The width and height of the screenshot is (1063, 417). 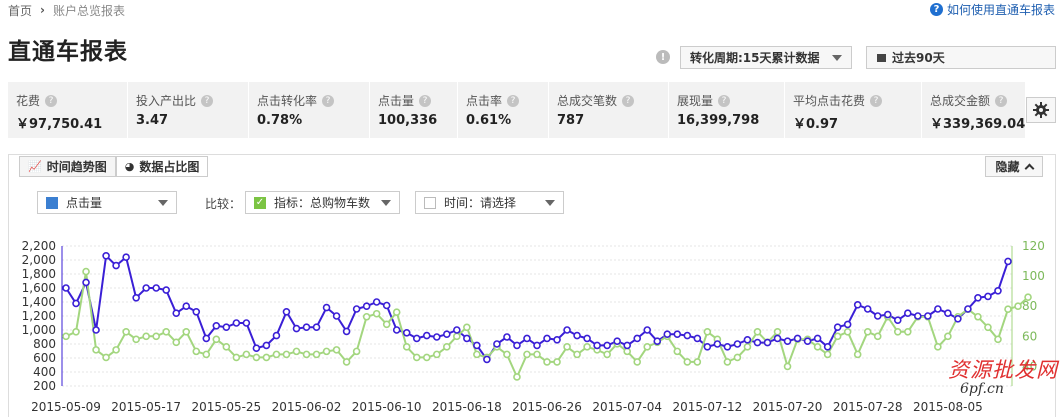 I want to click on x-tick-label: 2015-05-25, so click(x=226, y=407).